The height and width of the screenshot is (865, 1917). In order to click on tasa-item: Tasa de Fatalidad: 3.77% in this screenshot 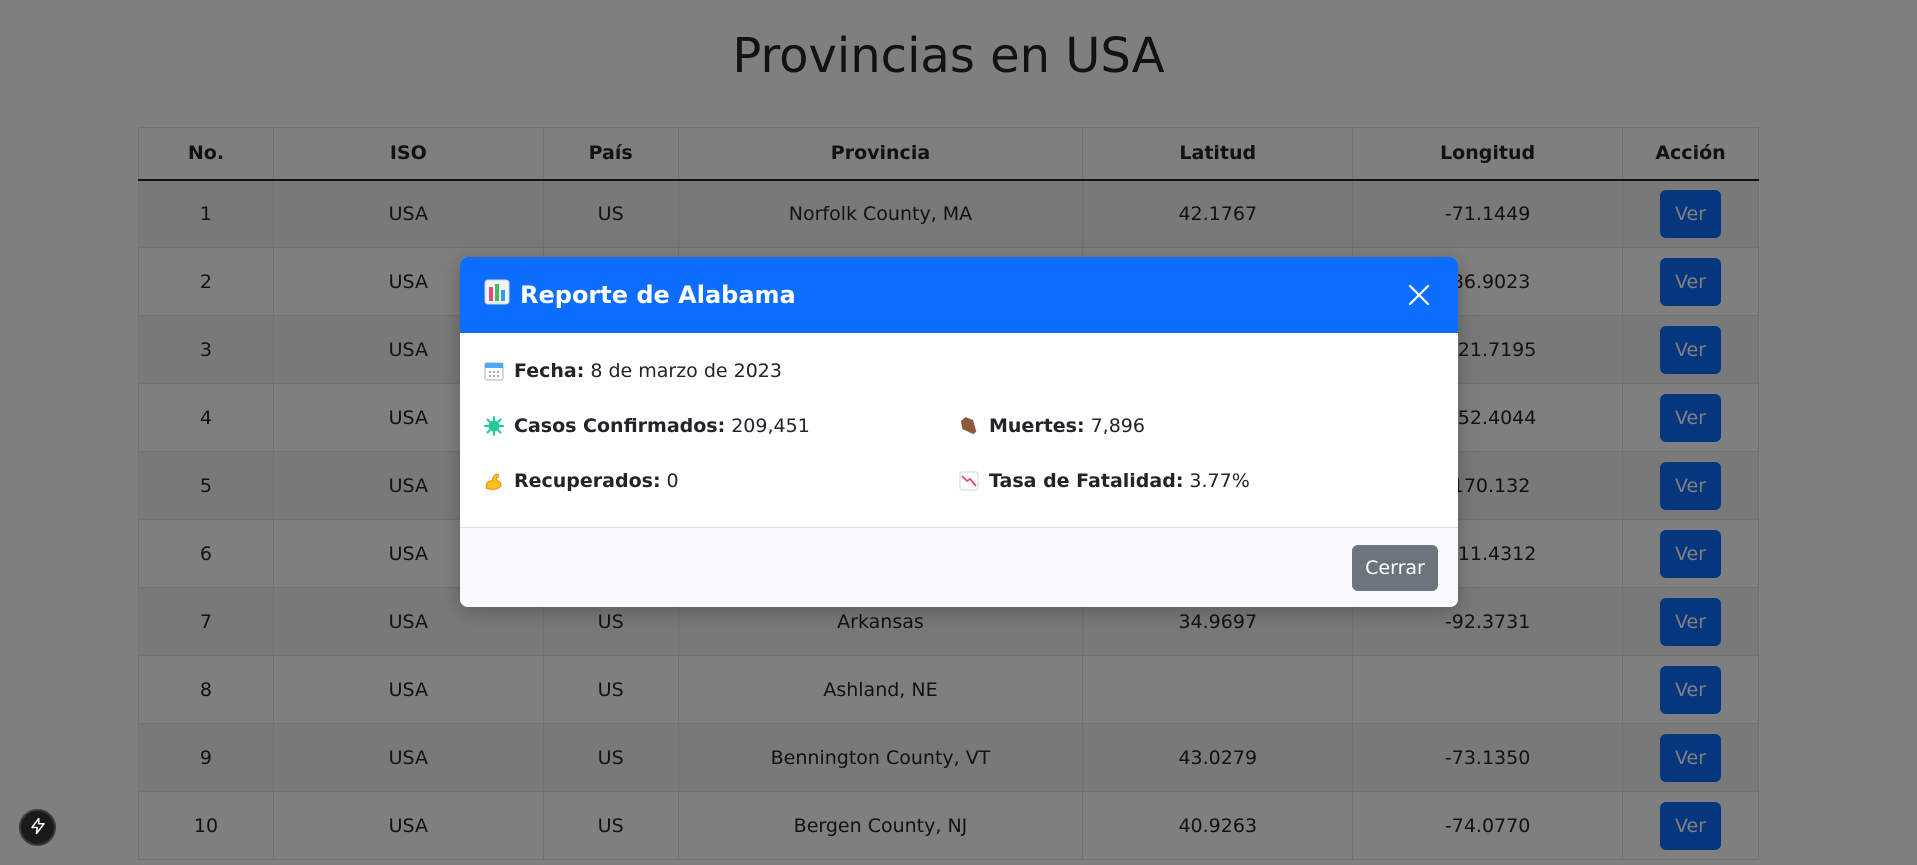, I will do `click(1196, 481)`.